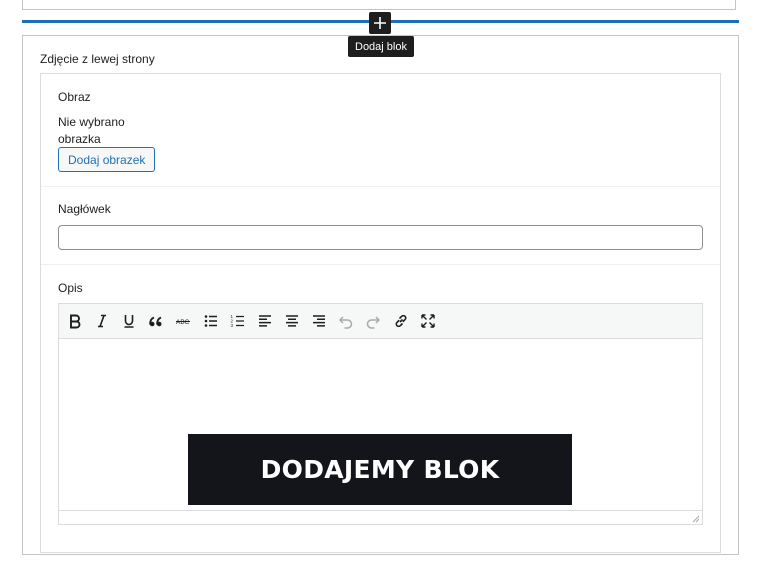 The width and height of the screenshot is (760, 565). Describe the element at coordinates (74, 97) in the screenshot. I see `image-label: Obraz` at that location.